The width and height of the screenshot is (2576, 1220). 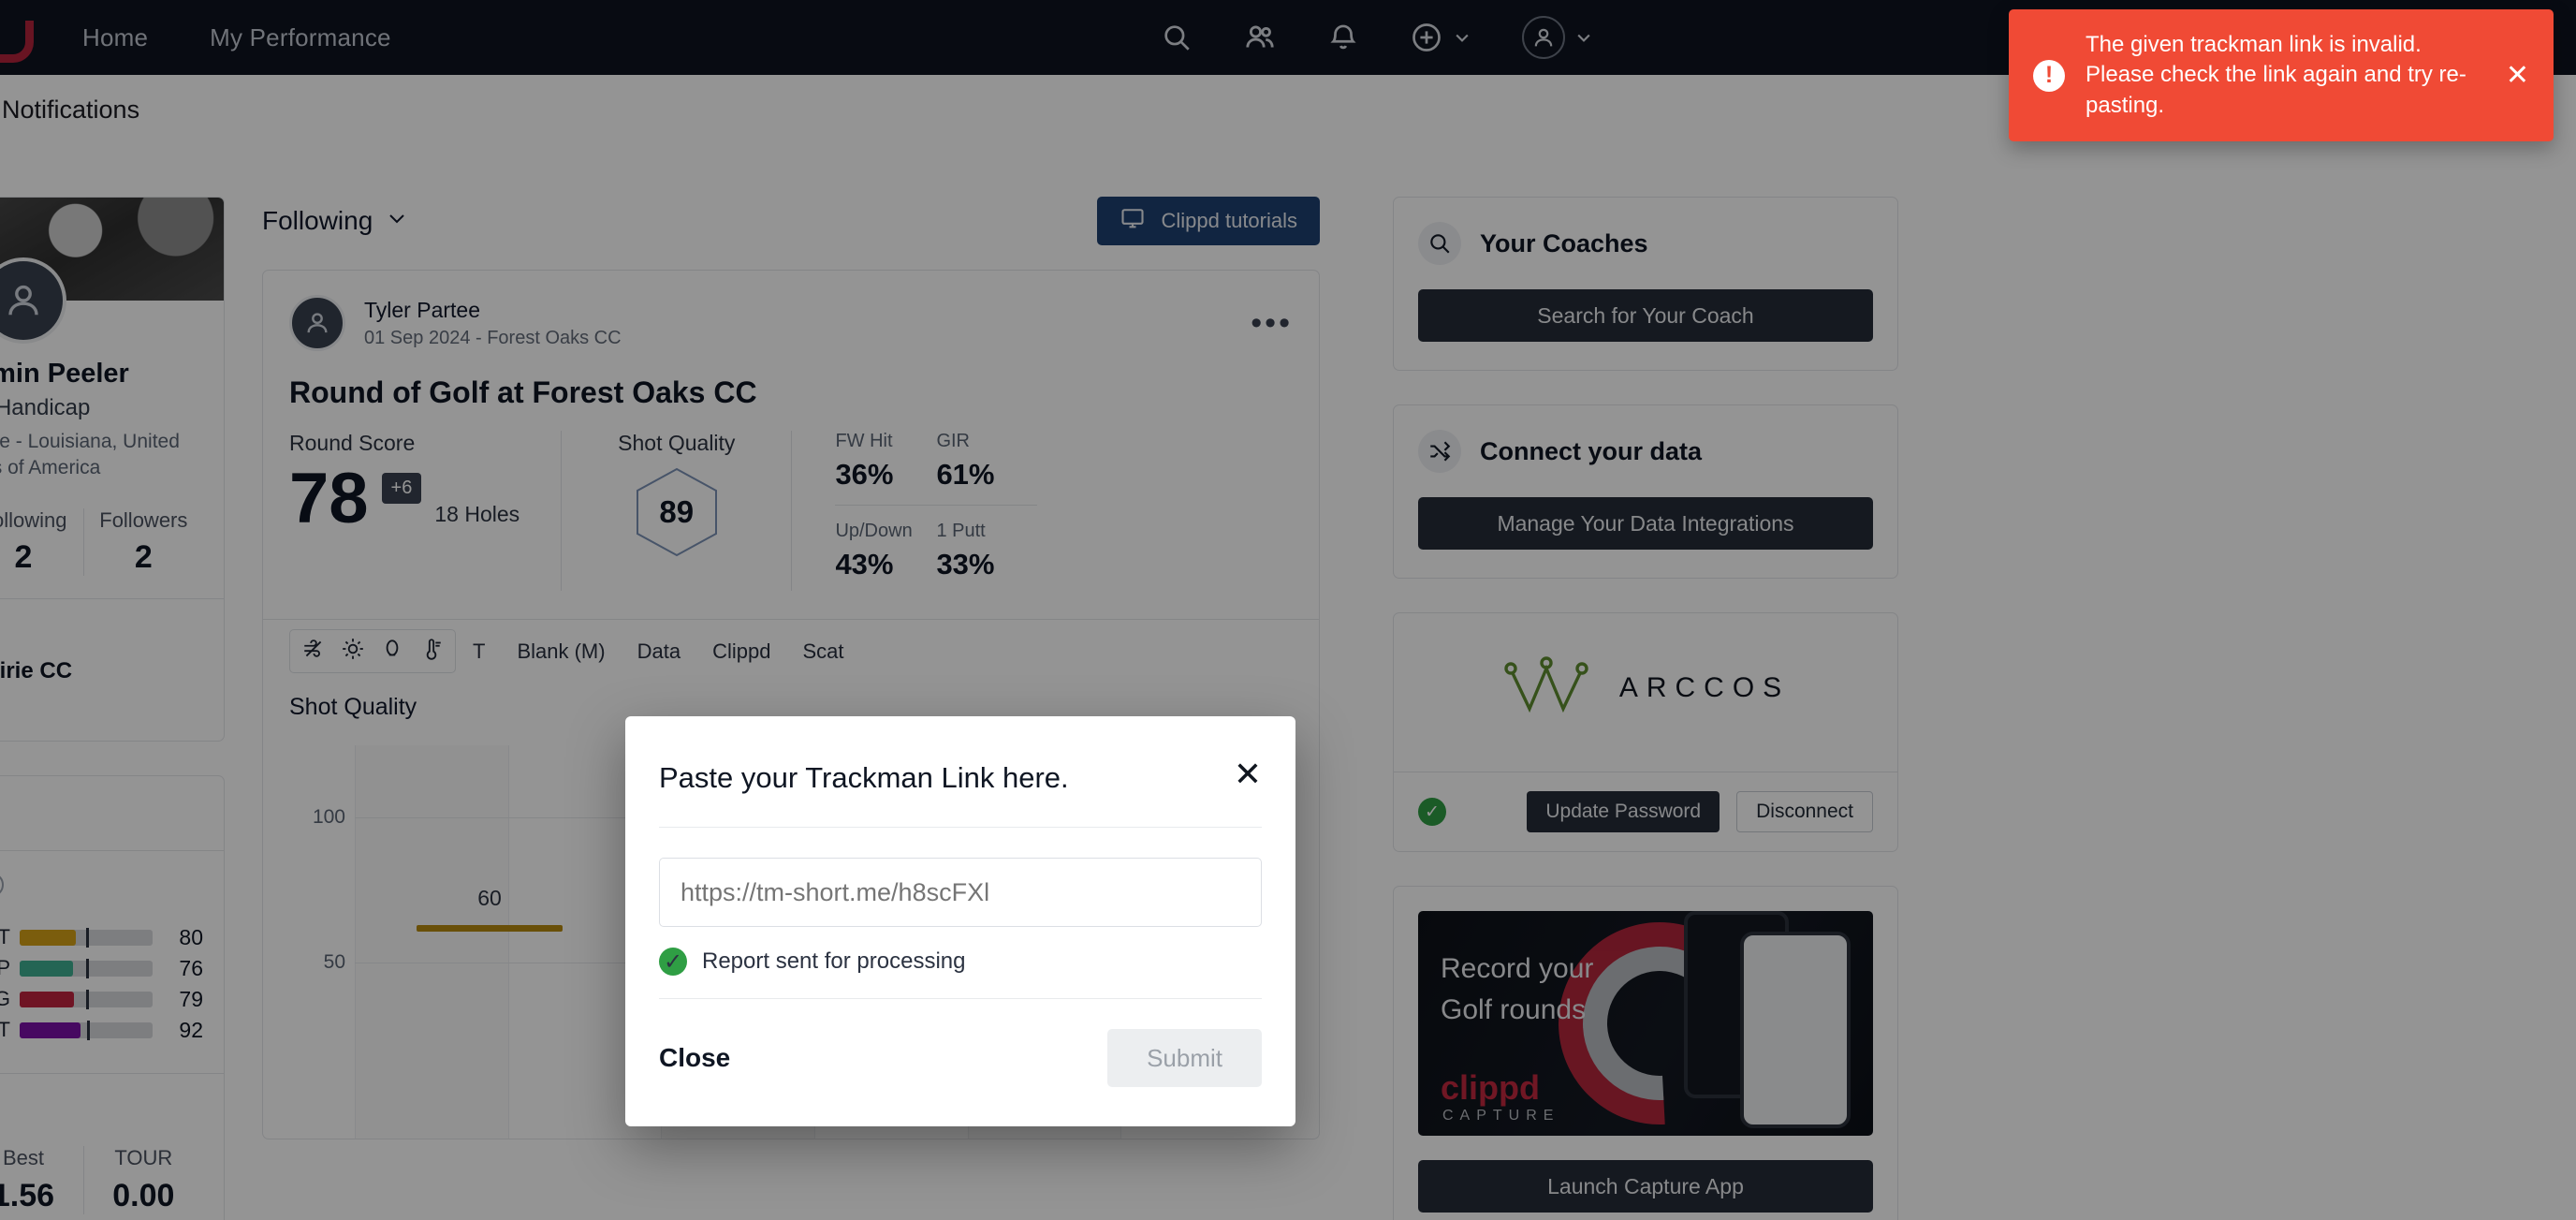 I want to click on modal-footer: Close Submit, so click(x=961, y=1062).